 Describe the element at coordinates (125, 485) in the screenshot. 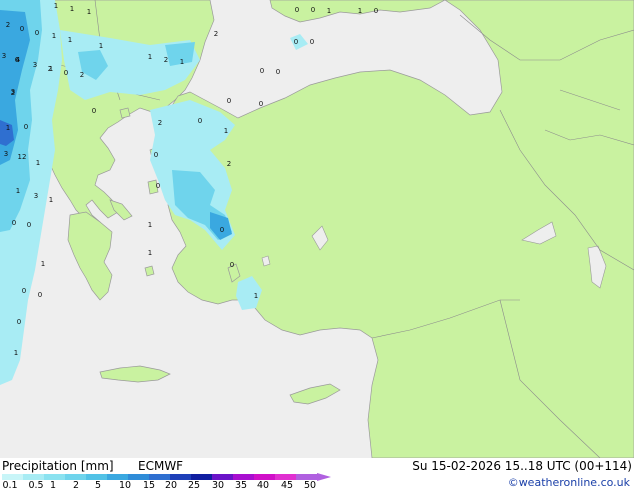

I see `legend-tick-label: 10` at that location.